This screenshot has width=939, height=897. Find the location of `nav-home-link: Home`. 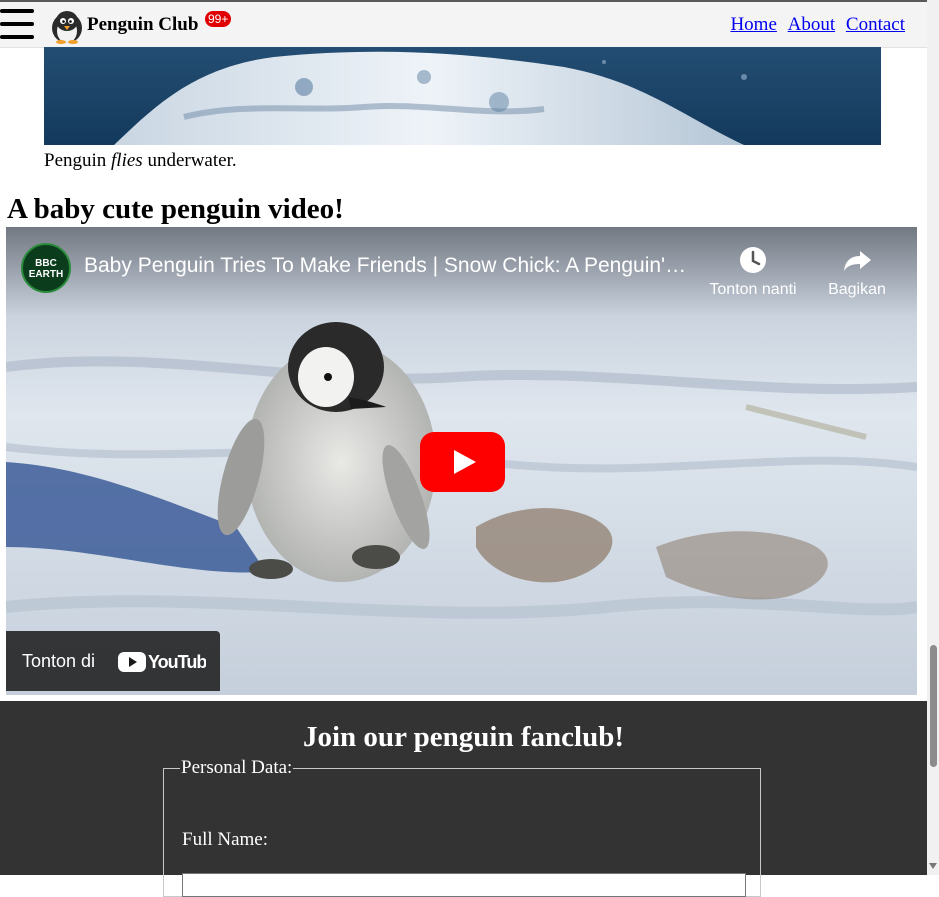

nav-home-link: Home is located at coordinates (753, 24).